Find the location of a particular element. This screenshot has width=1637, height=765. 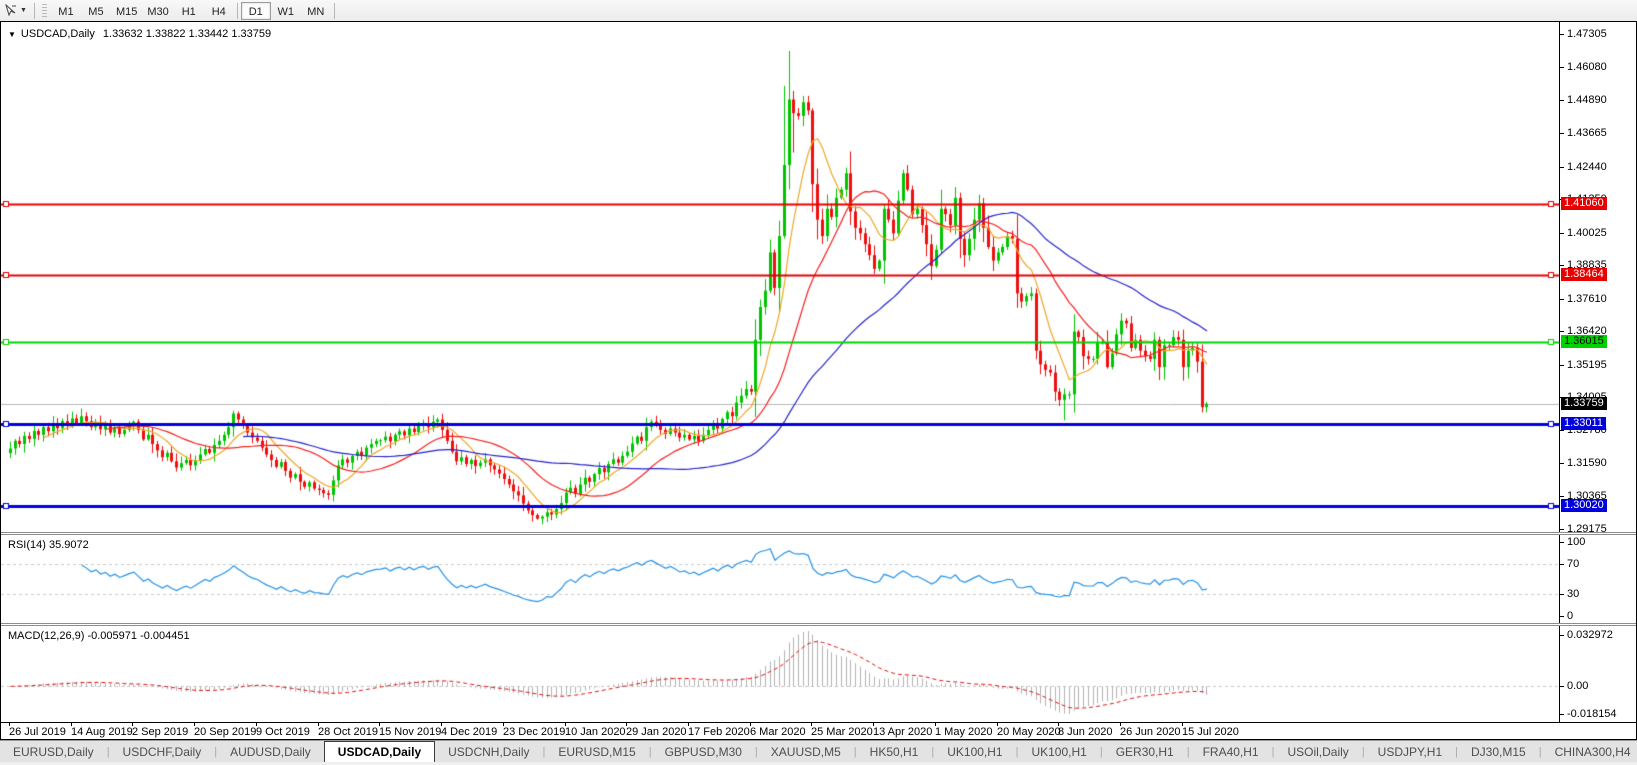

time-axis-tick: 9 Oct 2019 is located at coordinates (283, 732).